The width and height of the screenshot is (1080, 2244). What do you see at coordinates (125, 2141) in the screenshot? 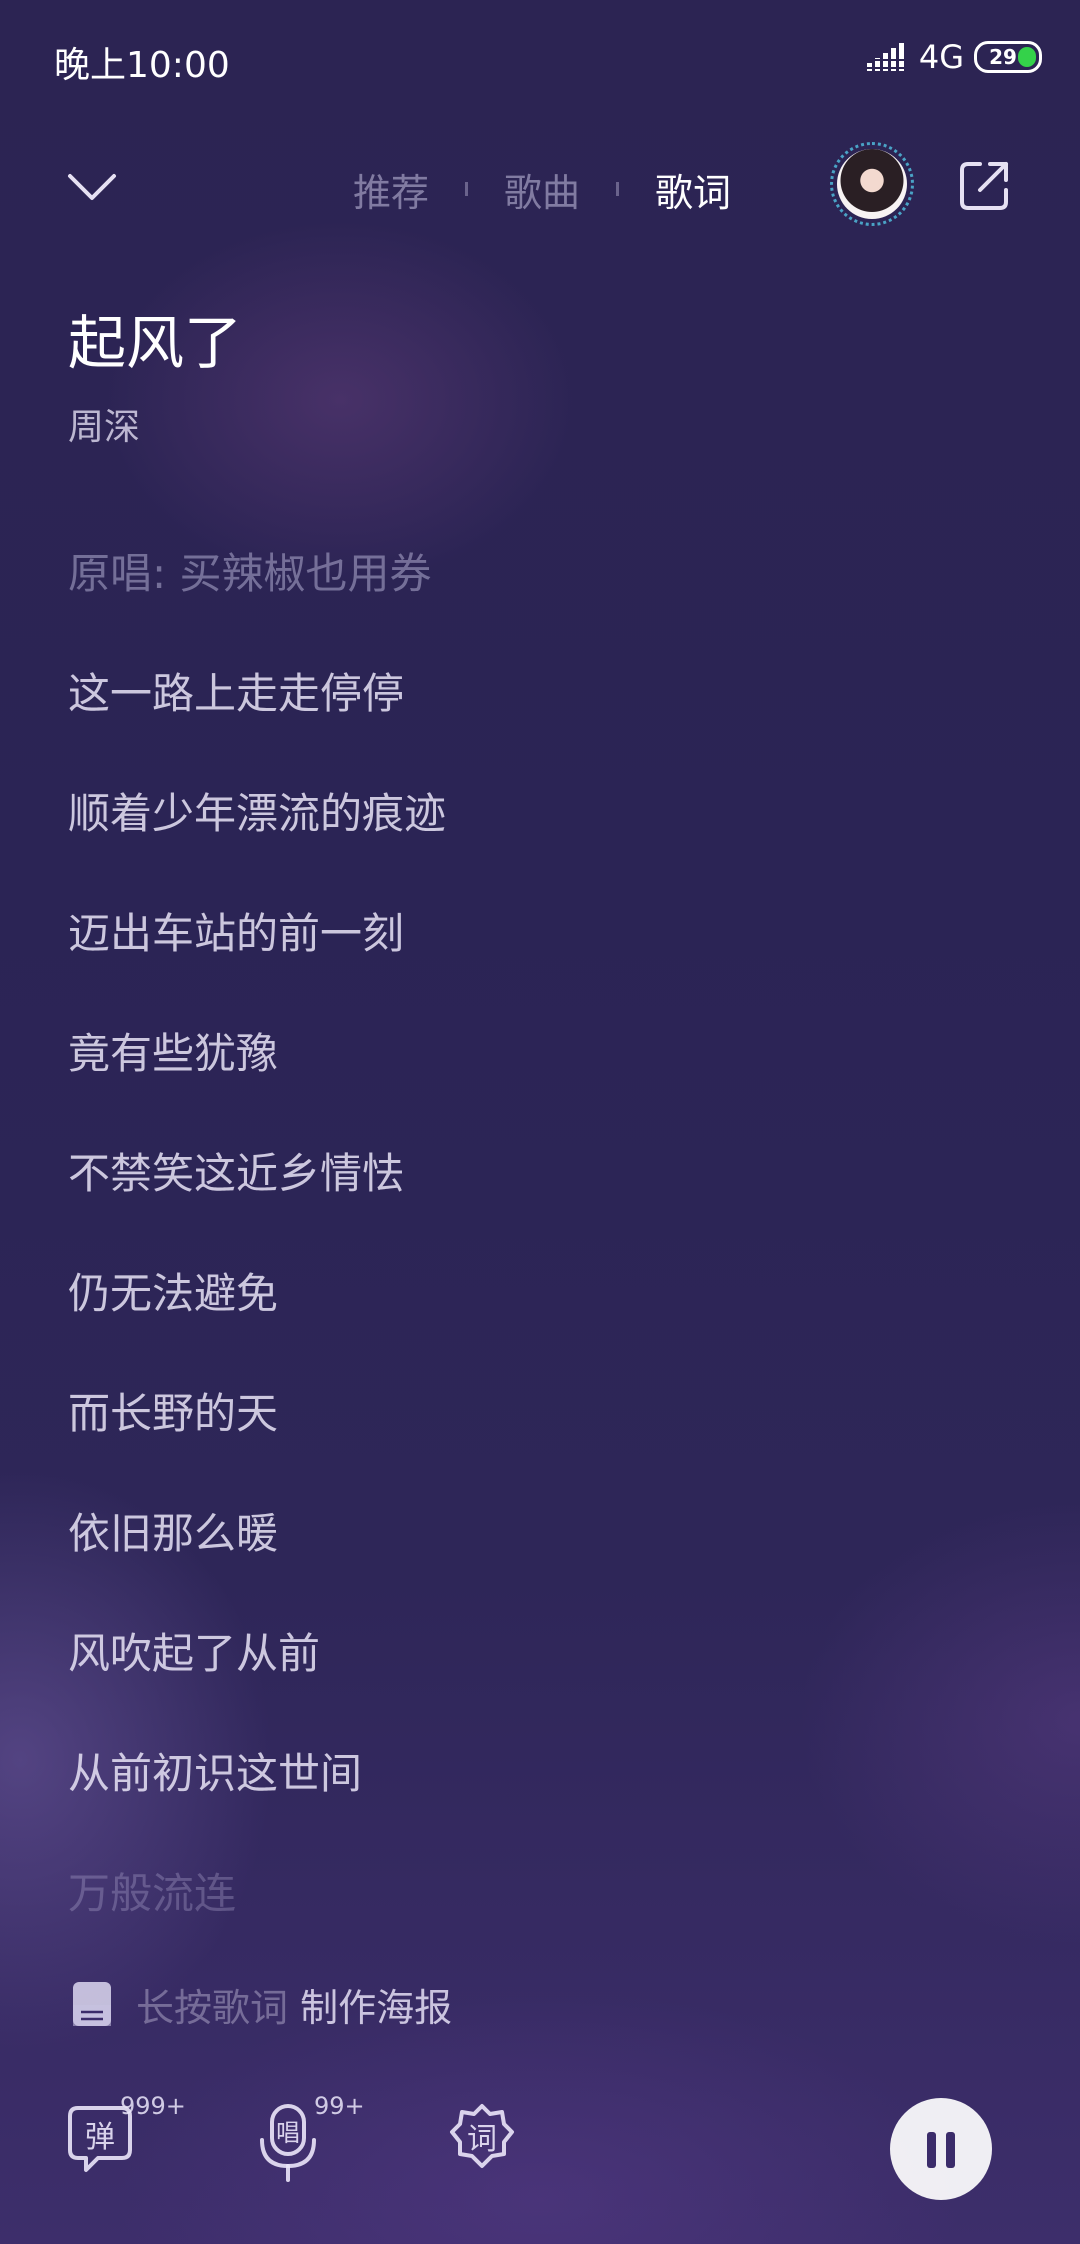
I see `danmaku-button: 弹 999+` at bounding box center [125, 2141].